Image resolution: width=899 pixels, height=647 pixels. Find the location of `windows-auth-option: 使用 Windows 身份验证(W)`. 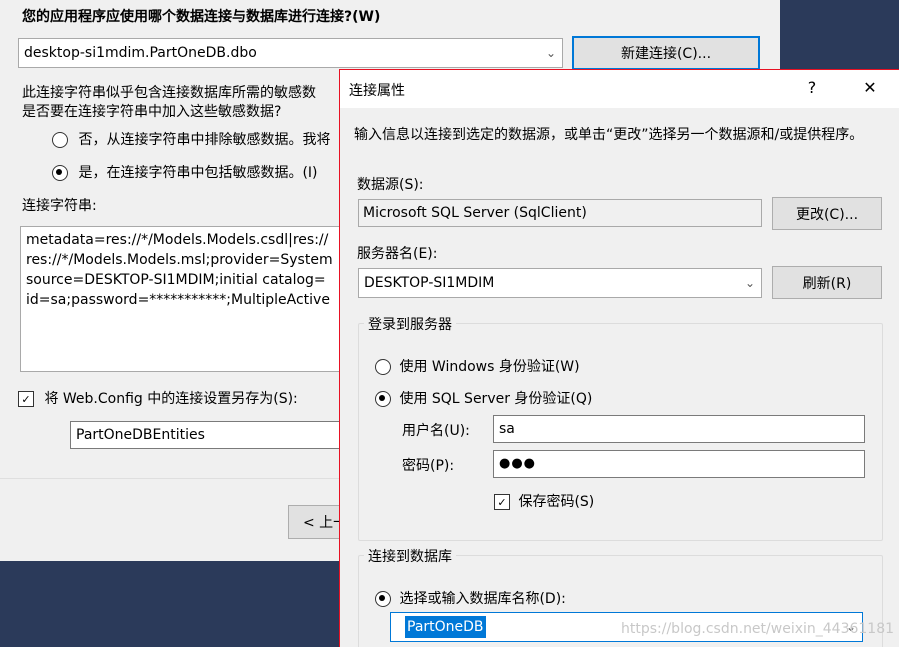

windows-auth-option: 使用 Windows 身份验证(W) is located at coordinates (477, 366).